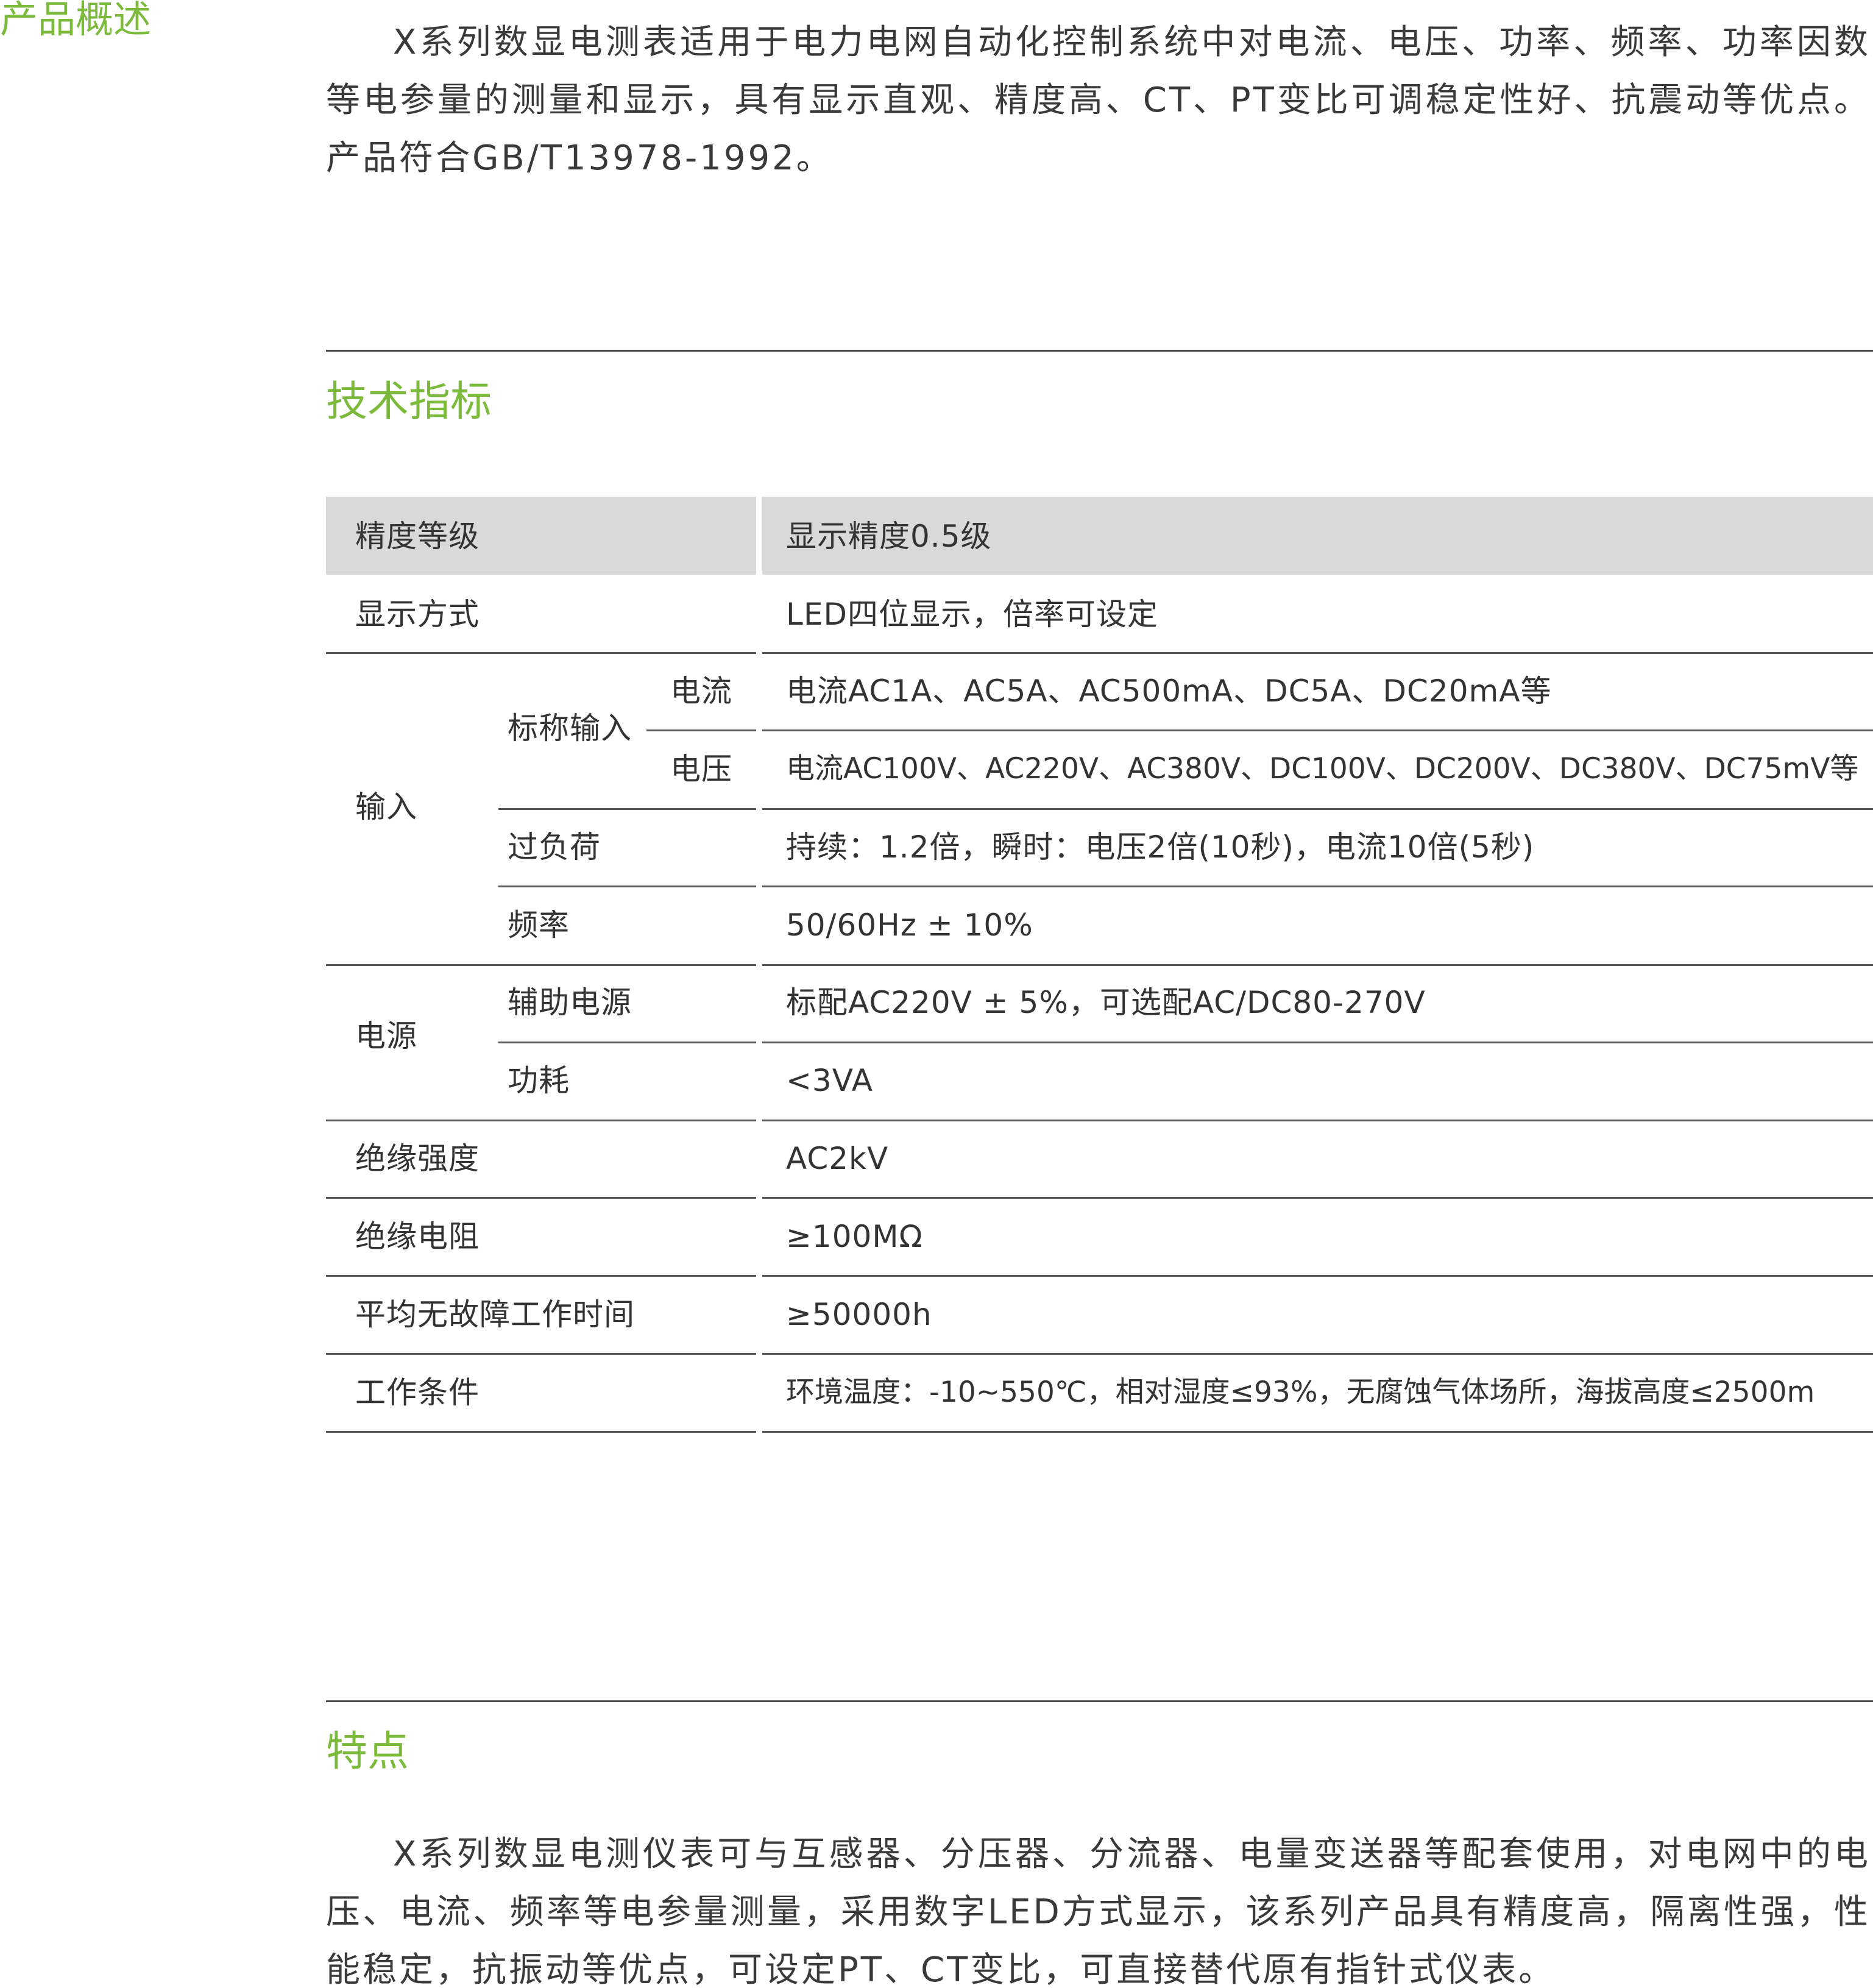 The width and height of the screenshot is (1873, 1988). What do you see at coordinates (1099, 351) in the screenshot?
I see `specs-divider` at bounding box center [1099, 351].